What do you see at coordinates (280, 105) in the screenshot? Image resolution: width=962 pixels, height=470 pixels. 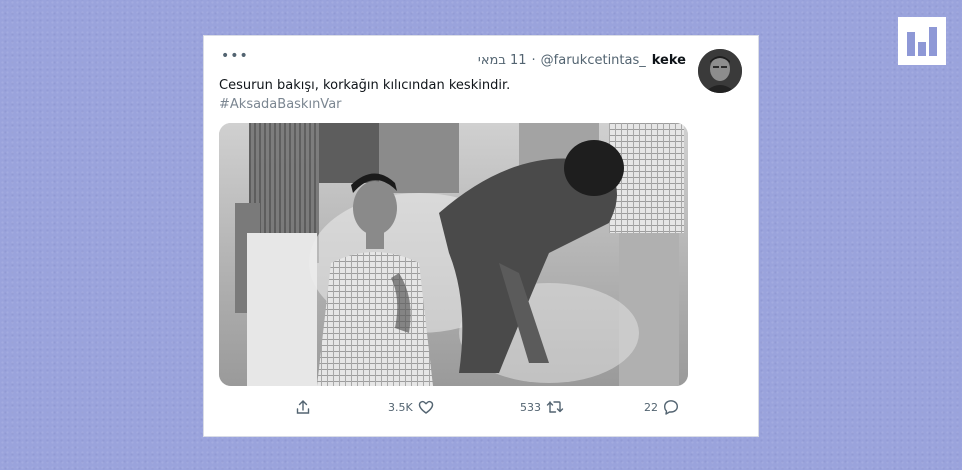 I see `hashtag-link: #AksadaBaskınVar` at bounding box center [280, 105].